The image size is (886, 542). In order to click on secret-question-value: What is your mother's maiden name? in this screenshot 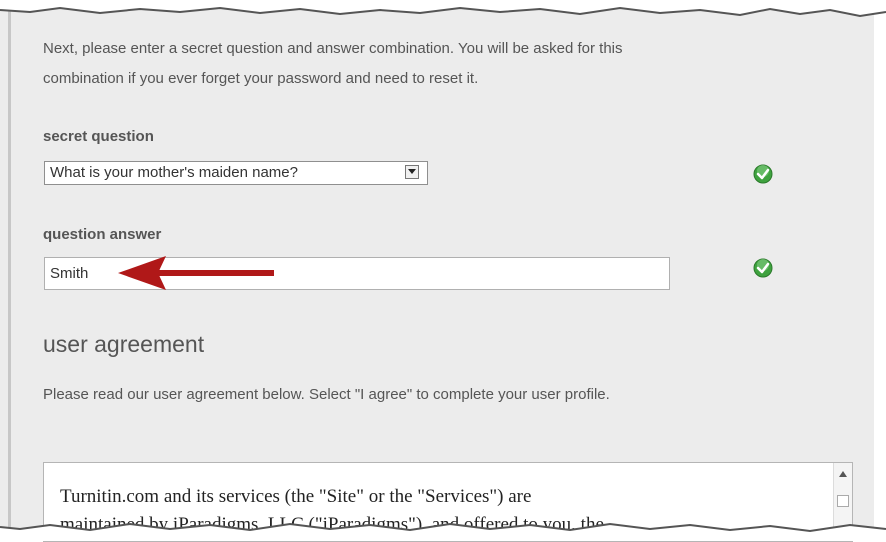, I will do `click(174, 172)`.